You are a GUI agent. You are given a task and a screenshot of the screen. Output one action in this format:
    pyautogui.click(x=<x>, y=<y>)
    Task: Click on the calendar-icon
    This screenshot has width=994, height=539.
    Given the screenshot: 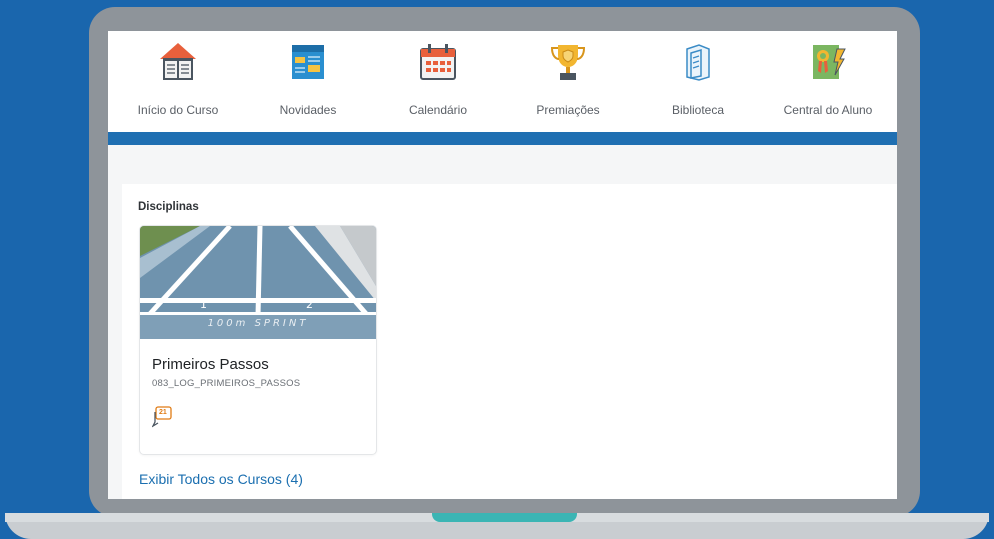 What is the action you would take?
    pyautogui.click(x=438, y=62)
    